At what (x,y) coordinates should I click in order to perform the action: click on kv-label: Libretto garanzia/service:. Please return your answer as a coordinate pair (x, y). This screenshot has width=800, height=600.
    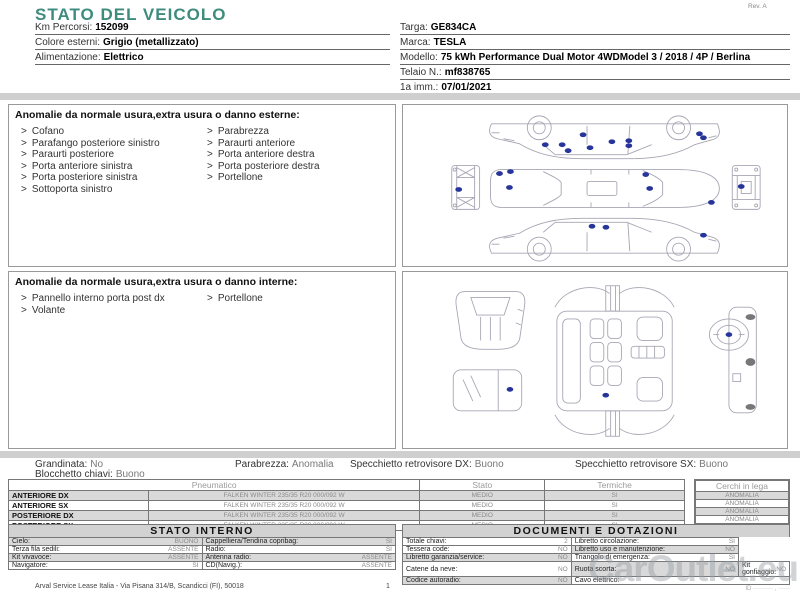
    Looking at the image, I should click on (445, 557).